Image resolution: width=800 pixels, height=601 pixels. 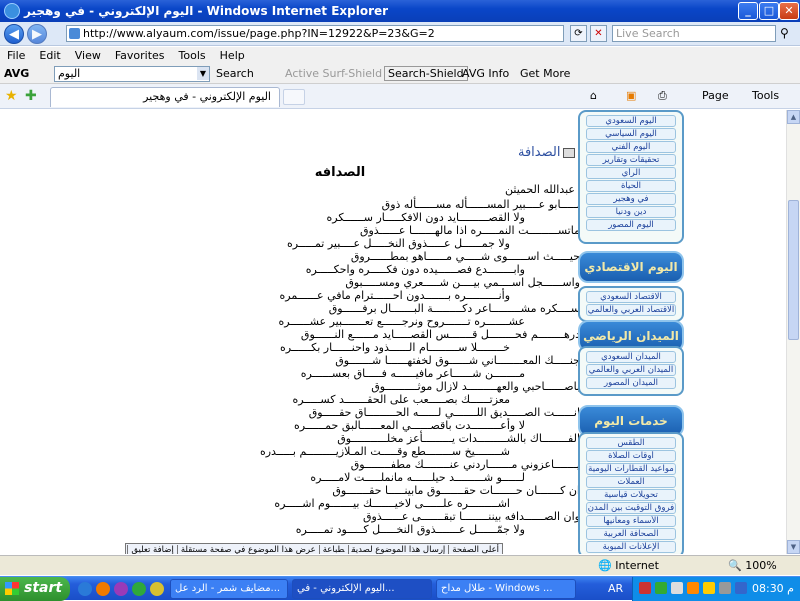 I want to click on favorites-star-icon: ★, so click(x=11, y=96).